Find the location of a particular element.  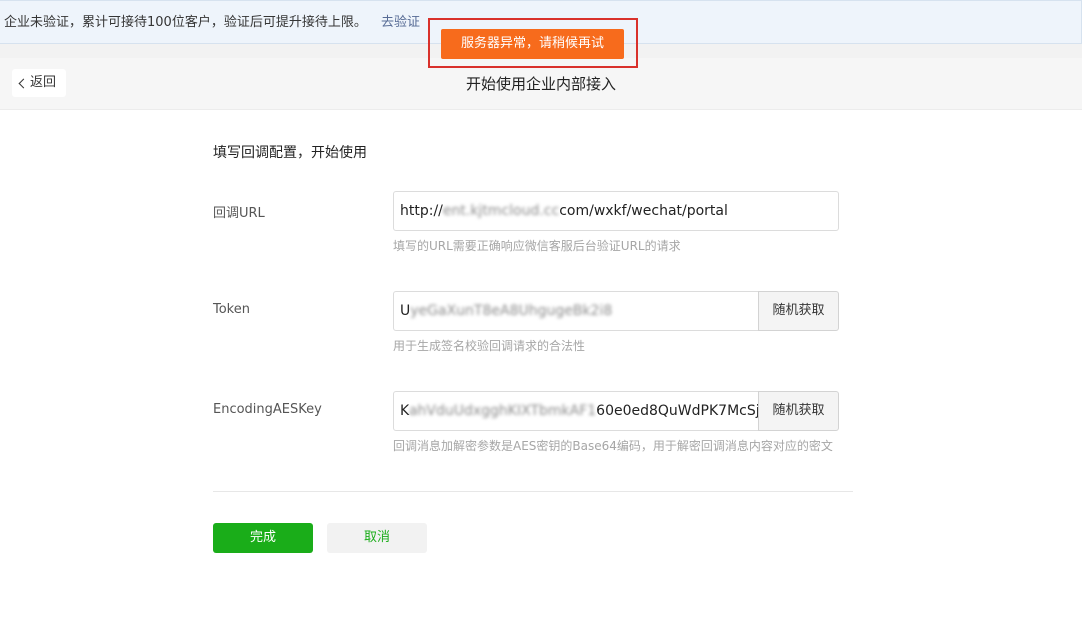

aes-key-hint: 回调消息加解密参数是AES密钥的Base64编码，用于解密回调消息内容对应的密文 is located at coordinates (613, 446).